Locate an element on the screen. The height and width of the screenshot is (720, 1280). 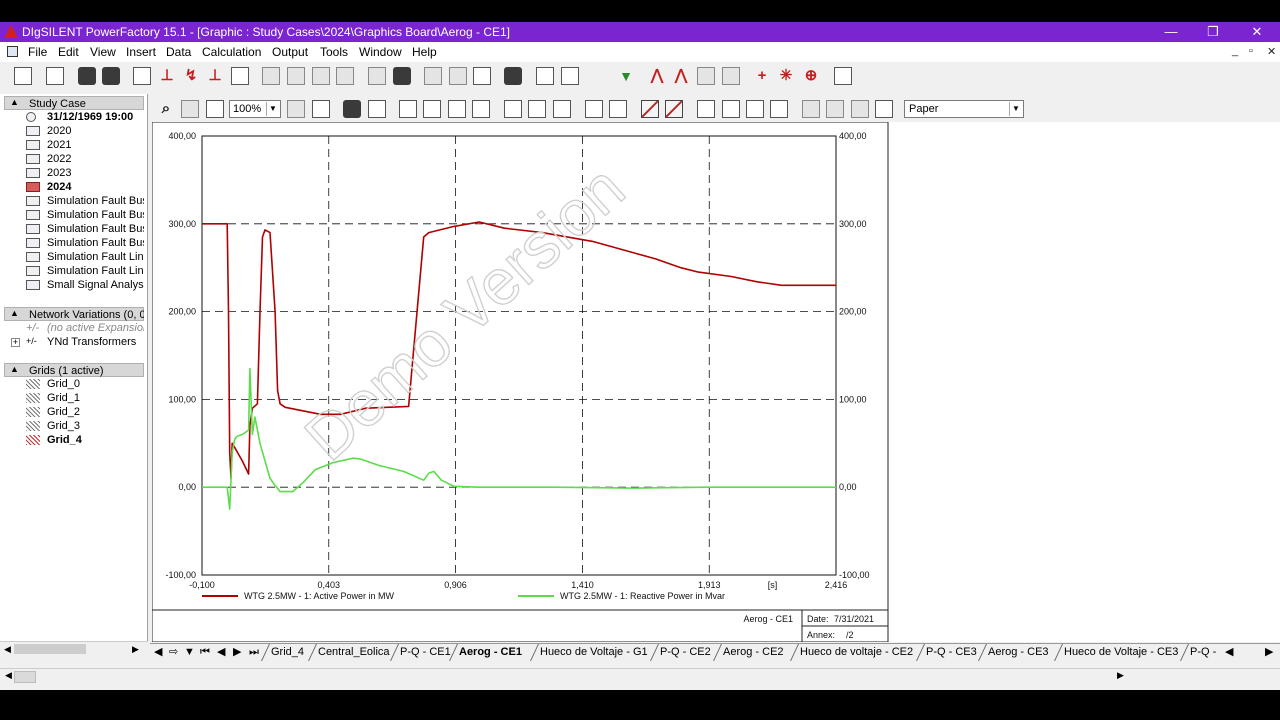
expand-plus-icon: + is located at coordinates (15, 342).